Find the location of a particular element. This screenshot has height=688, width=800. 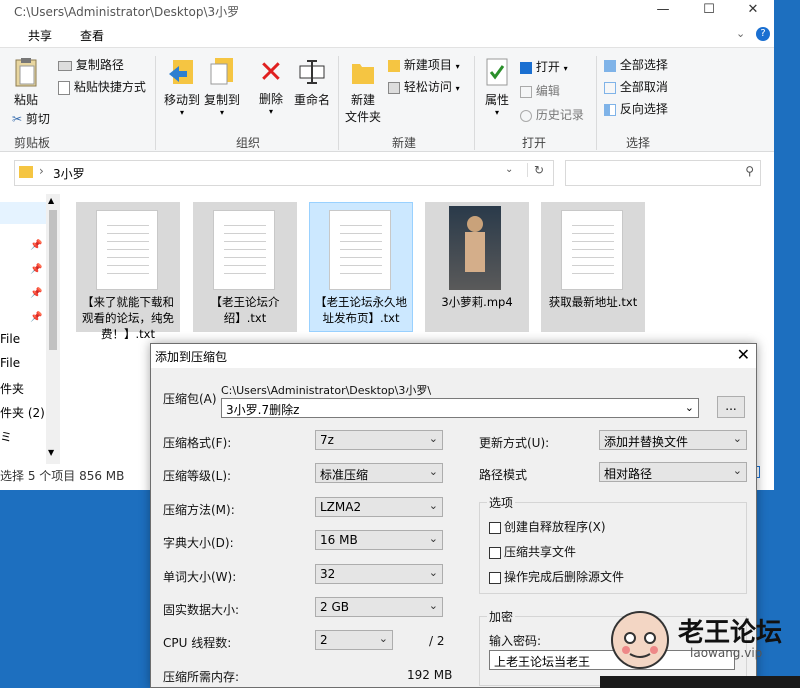

tab-view: 查看 is located at coordinates (92, 35).